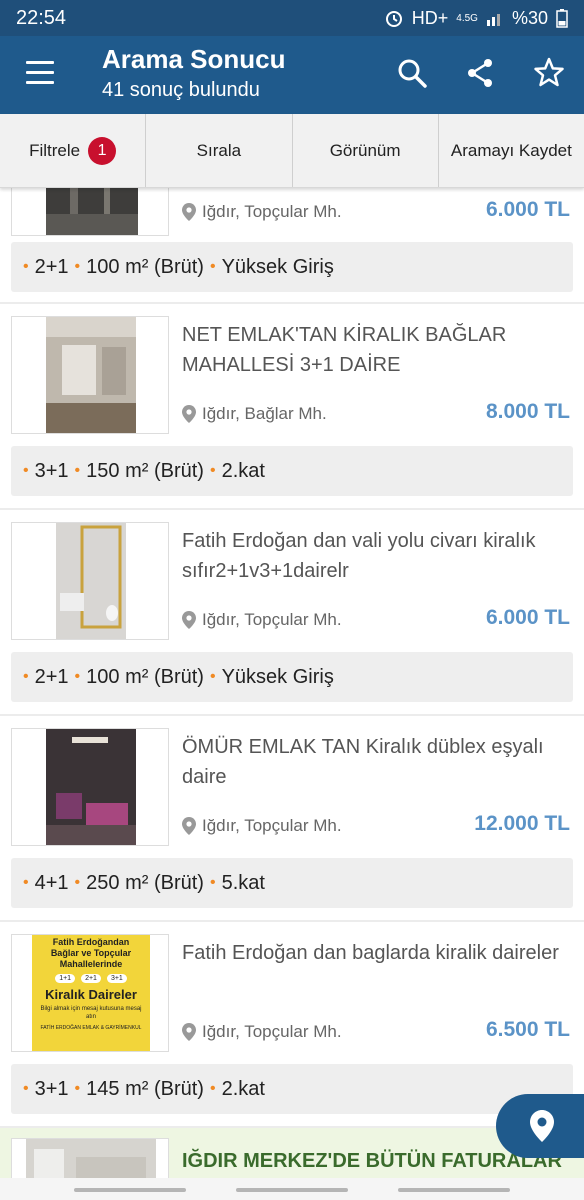 The width and height of the screenshot is (584, 1200). Describe the element at coordinates (41, 17) in the screenshot. I see `status-time: 22:54` at that location.